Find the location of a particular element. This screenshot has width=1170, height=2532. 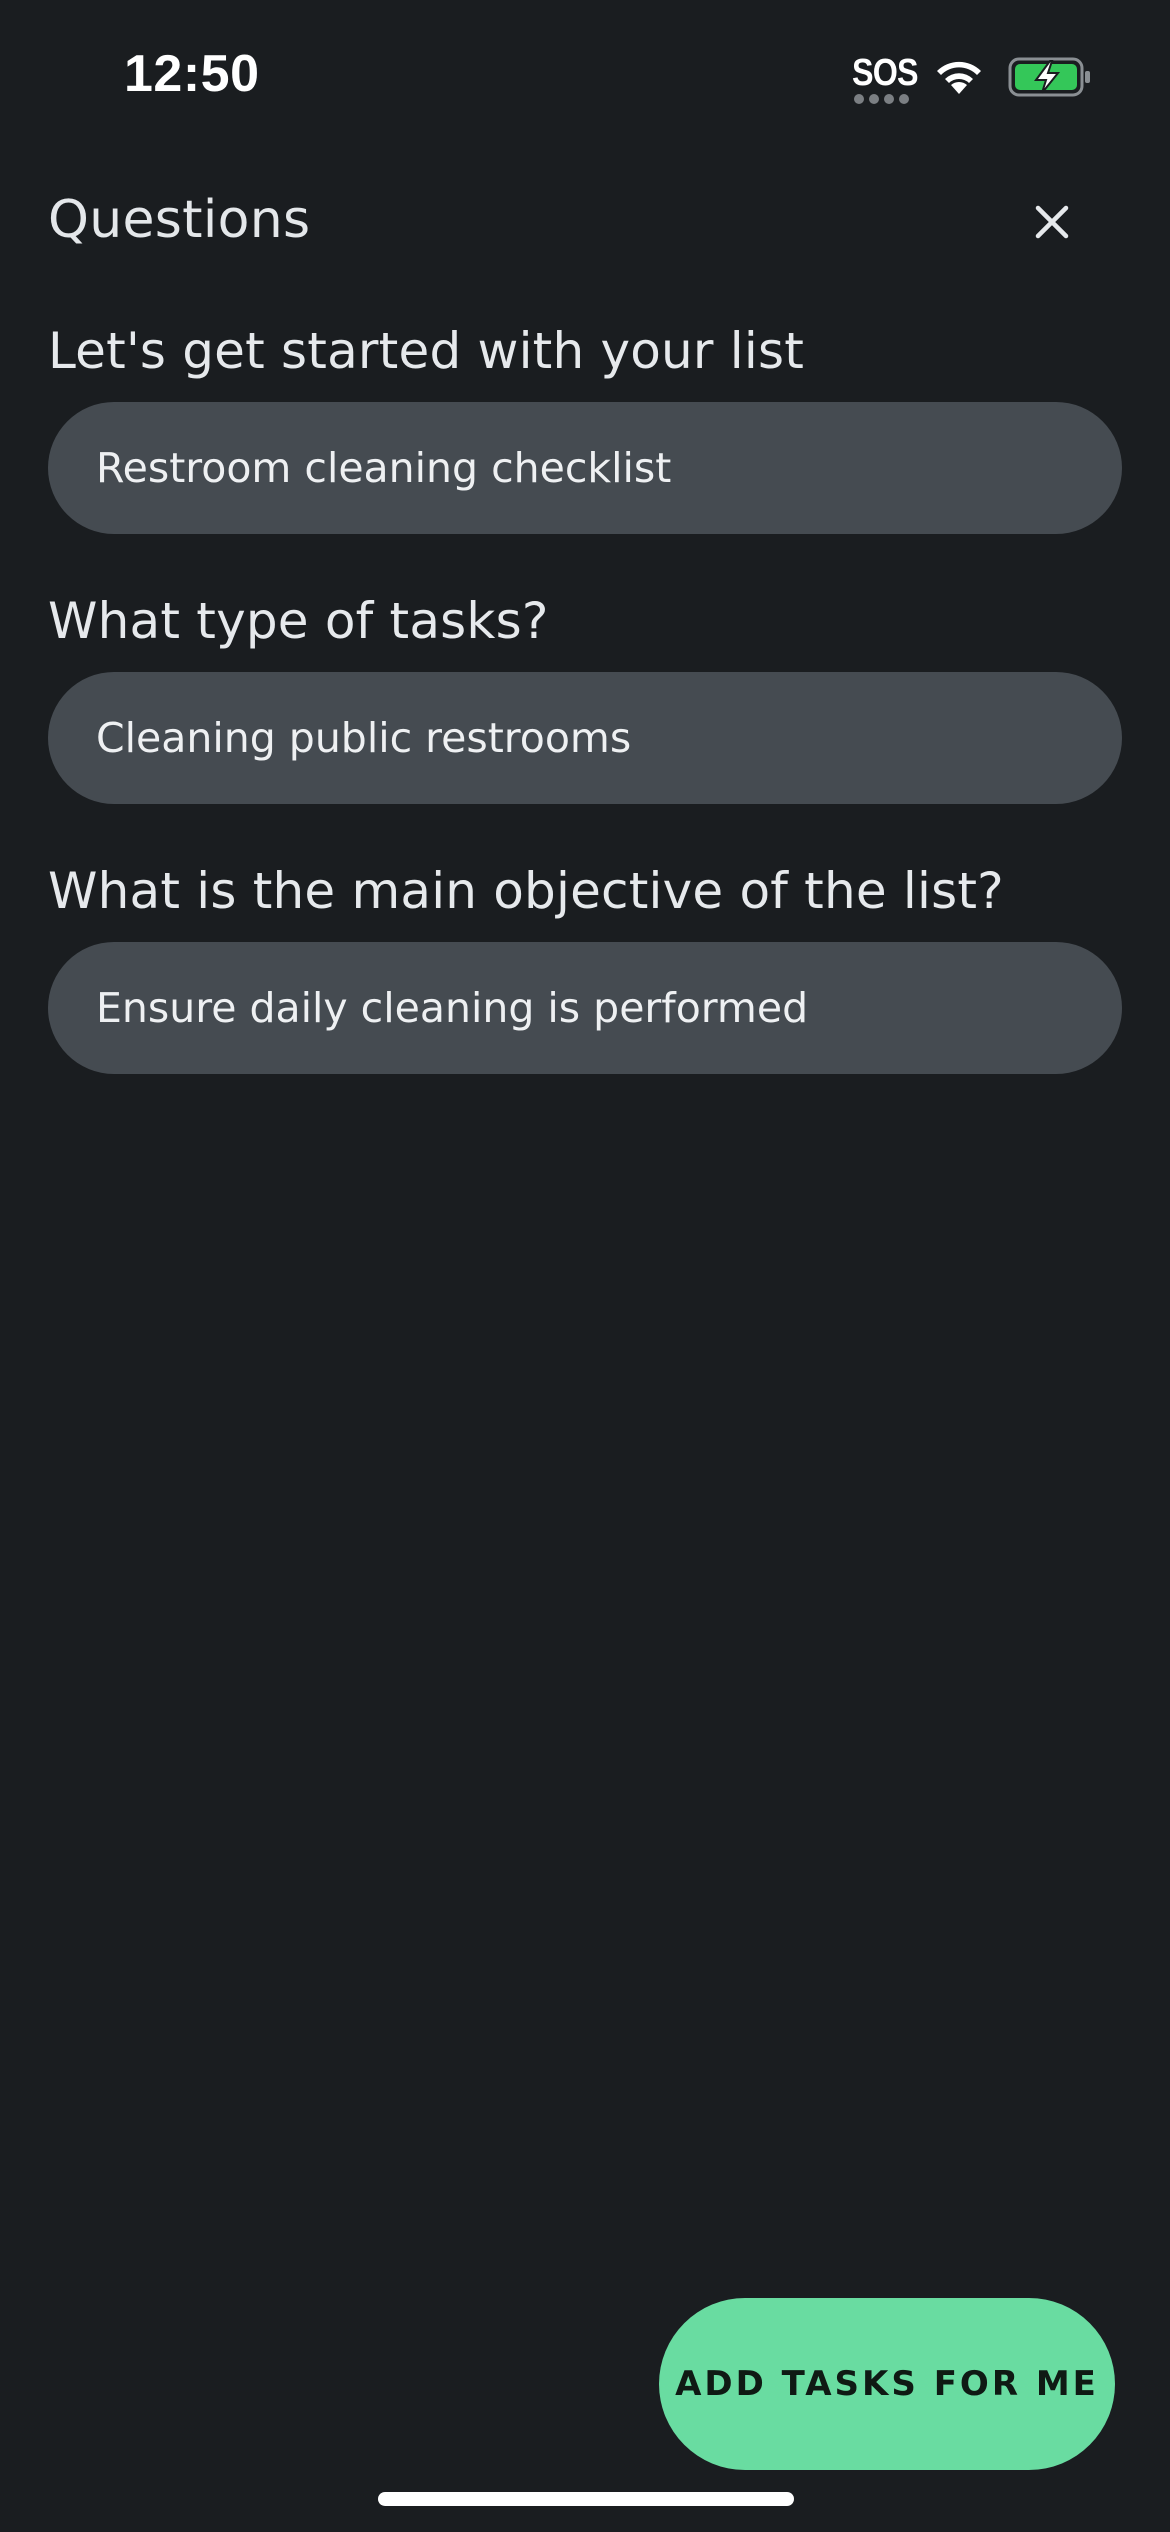

close-icon is located at coordinates (1052, 222).